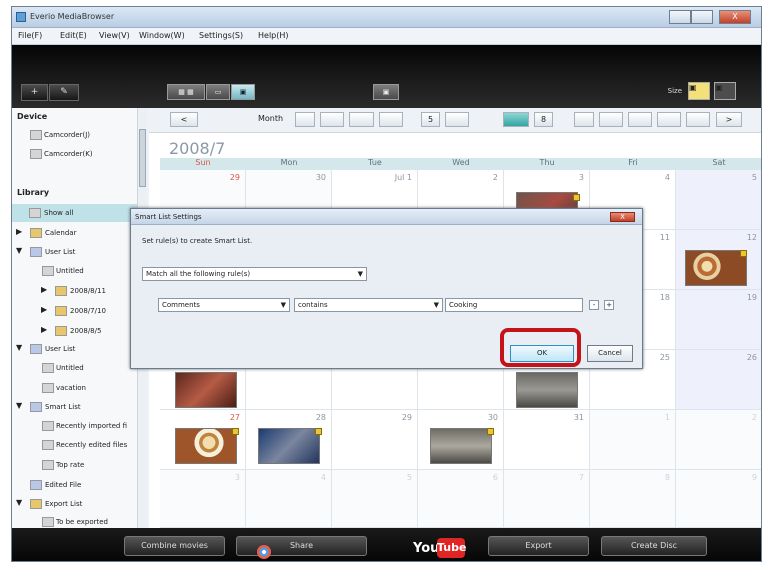 This screenshot has width=770, height=566. What do you see at coordinates (301, 546) in the screenshot?
I see `share-button: Share` at bounding box center [301, 546].